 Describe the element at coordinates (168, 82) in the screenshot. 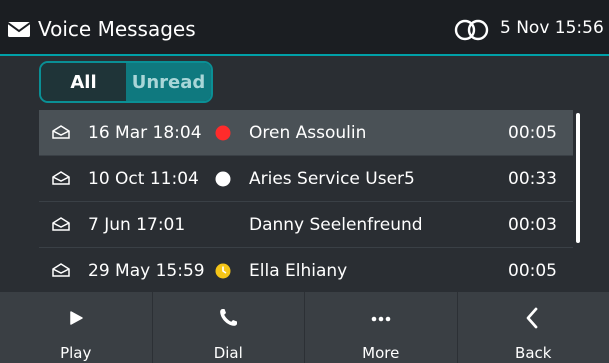

I see `tab-unread: Unread` at that location.